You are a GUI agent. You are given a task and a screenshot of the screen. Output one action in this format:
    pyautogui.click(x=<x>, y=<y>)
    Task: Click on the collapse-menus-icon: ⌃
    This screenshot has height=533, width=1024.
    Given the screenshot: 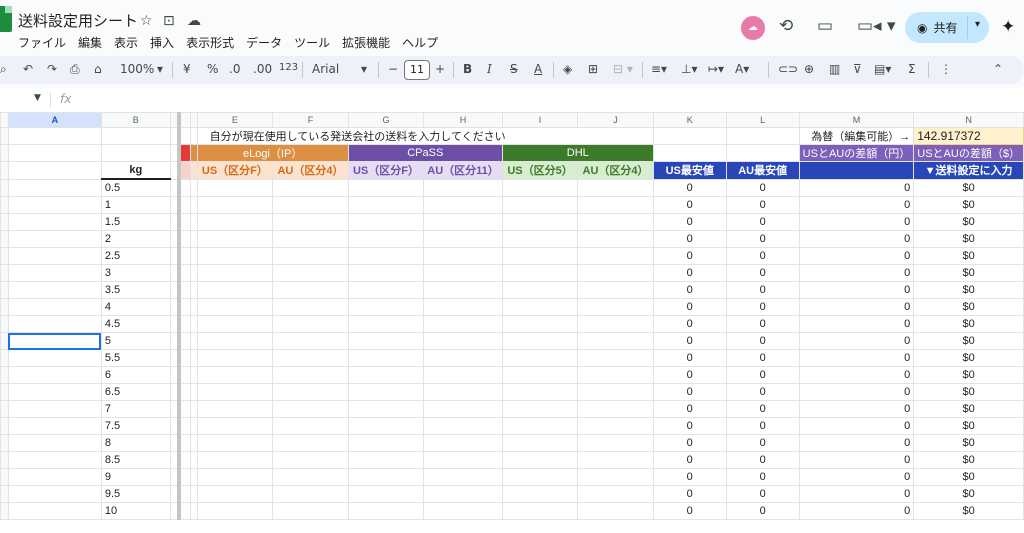 What is the action you would take?
    pyautogui.click(x=998, y=69)
    